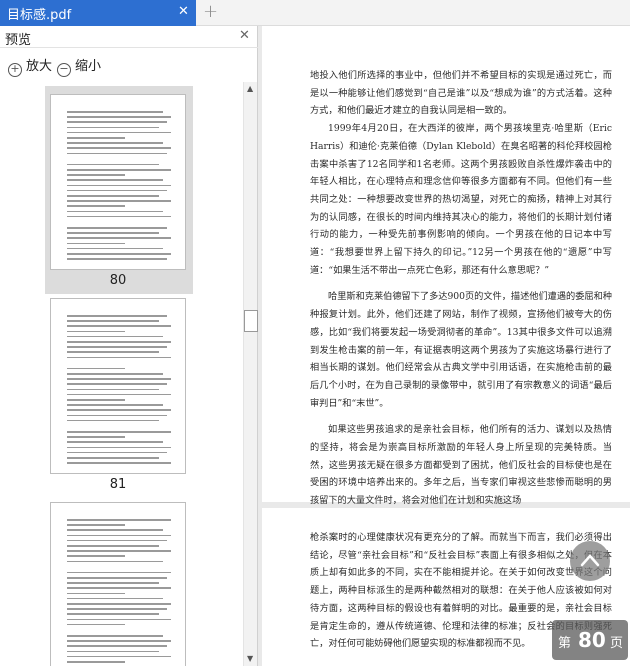 The image size is (630, 666). What do you see at coordinates (244, 35) in the screenshot?
I see `sidebar-close-icon: ✕` at bounding box center [244, 35].